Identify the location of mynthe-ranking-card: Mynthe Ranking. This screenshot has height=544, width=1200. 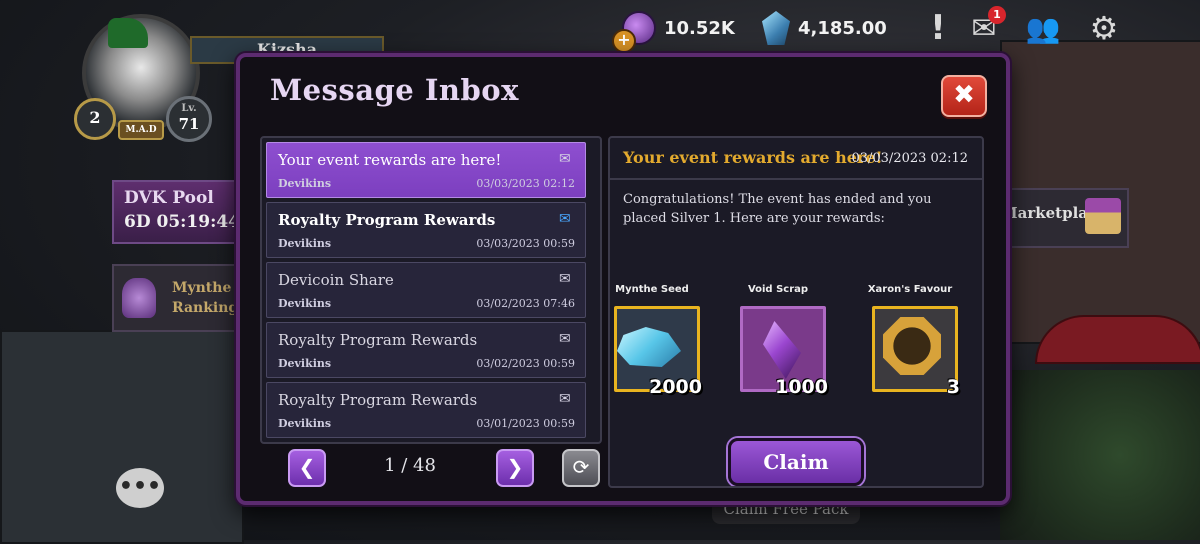
(178, 298).